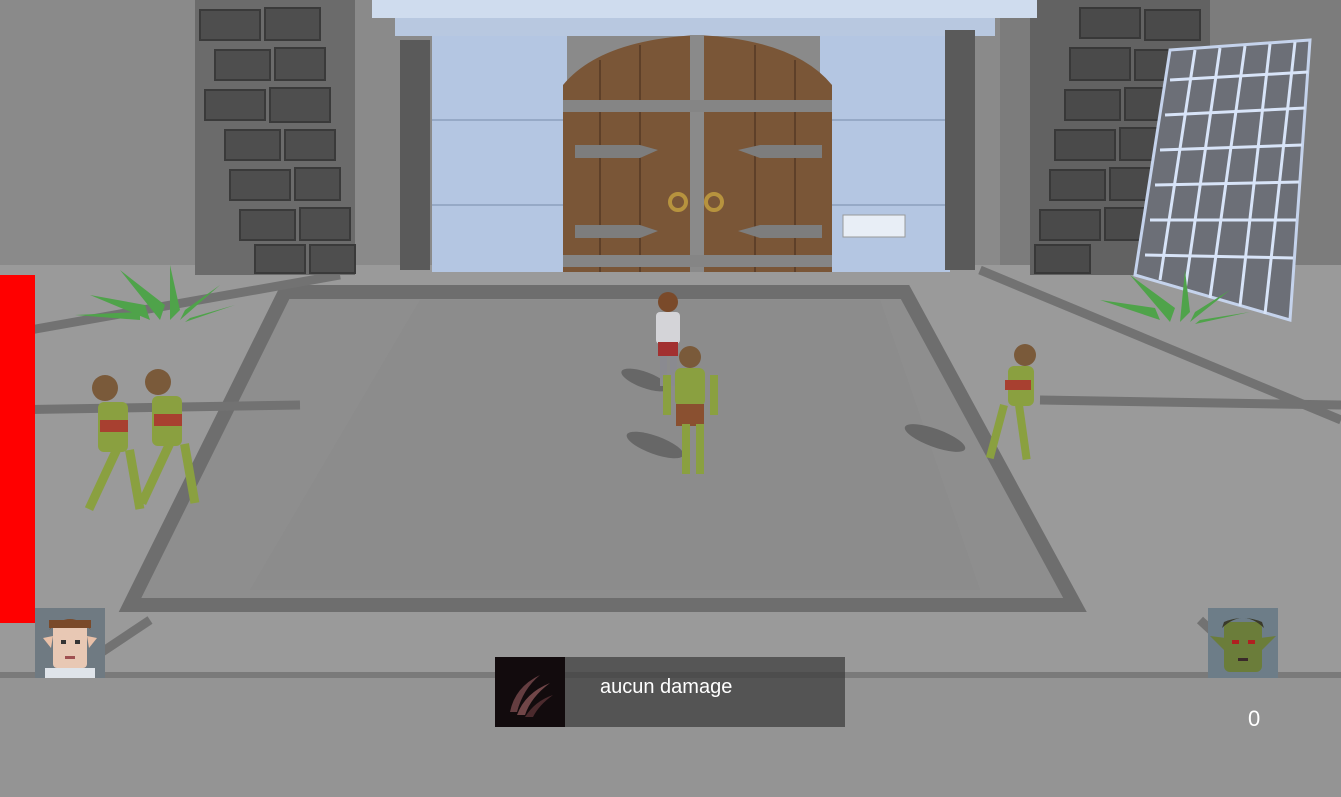  Describe the element at coordinates (275, 137) in the screenshot. I see `left-stone-pillar` at that location.